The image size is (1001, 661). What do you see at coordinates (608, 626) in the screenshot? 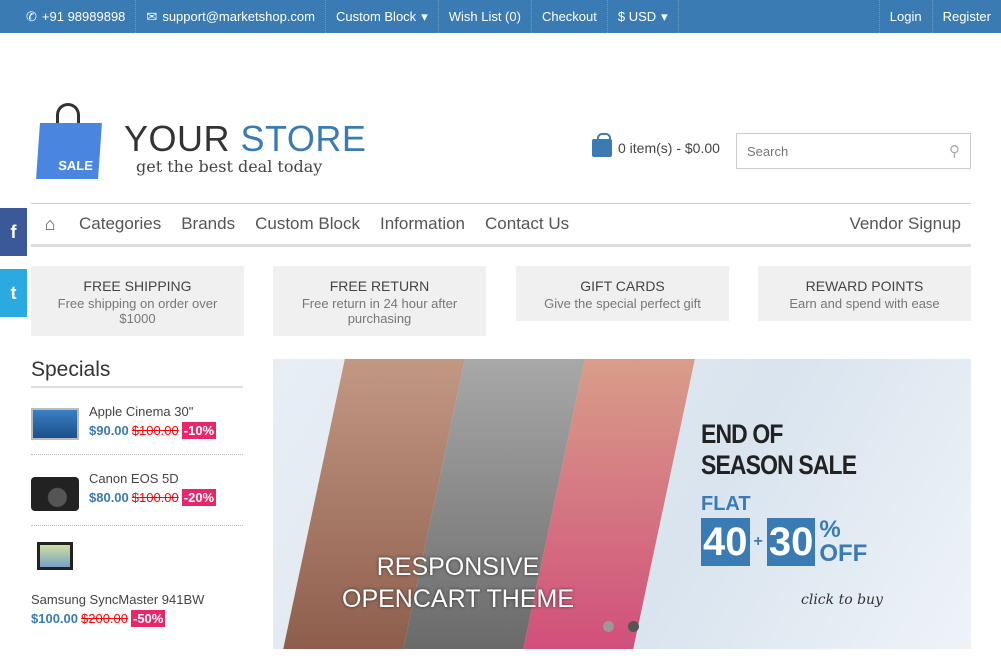
I see `slider-dot` at bounding box center [608, 626].